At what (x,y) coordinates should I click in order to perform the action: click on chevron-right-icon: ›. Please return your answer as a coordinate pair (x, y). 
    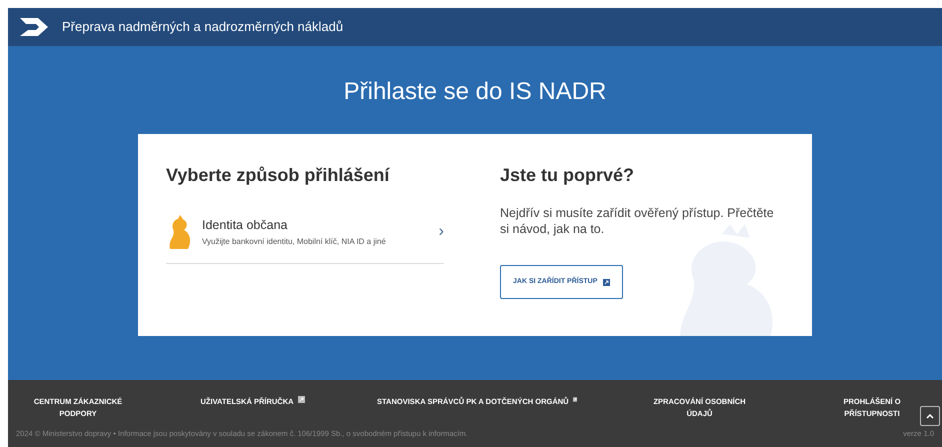
    Looking at the image, I should click on (441, 232).